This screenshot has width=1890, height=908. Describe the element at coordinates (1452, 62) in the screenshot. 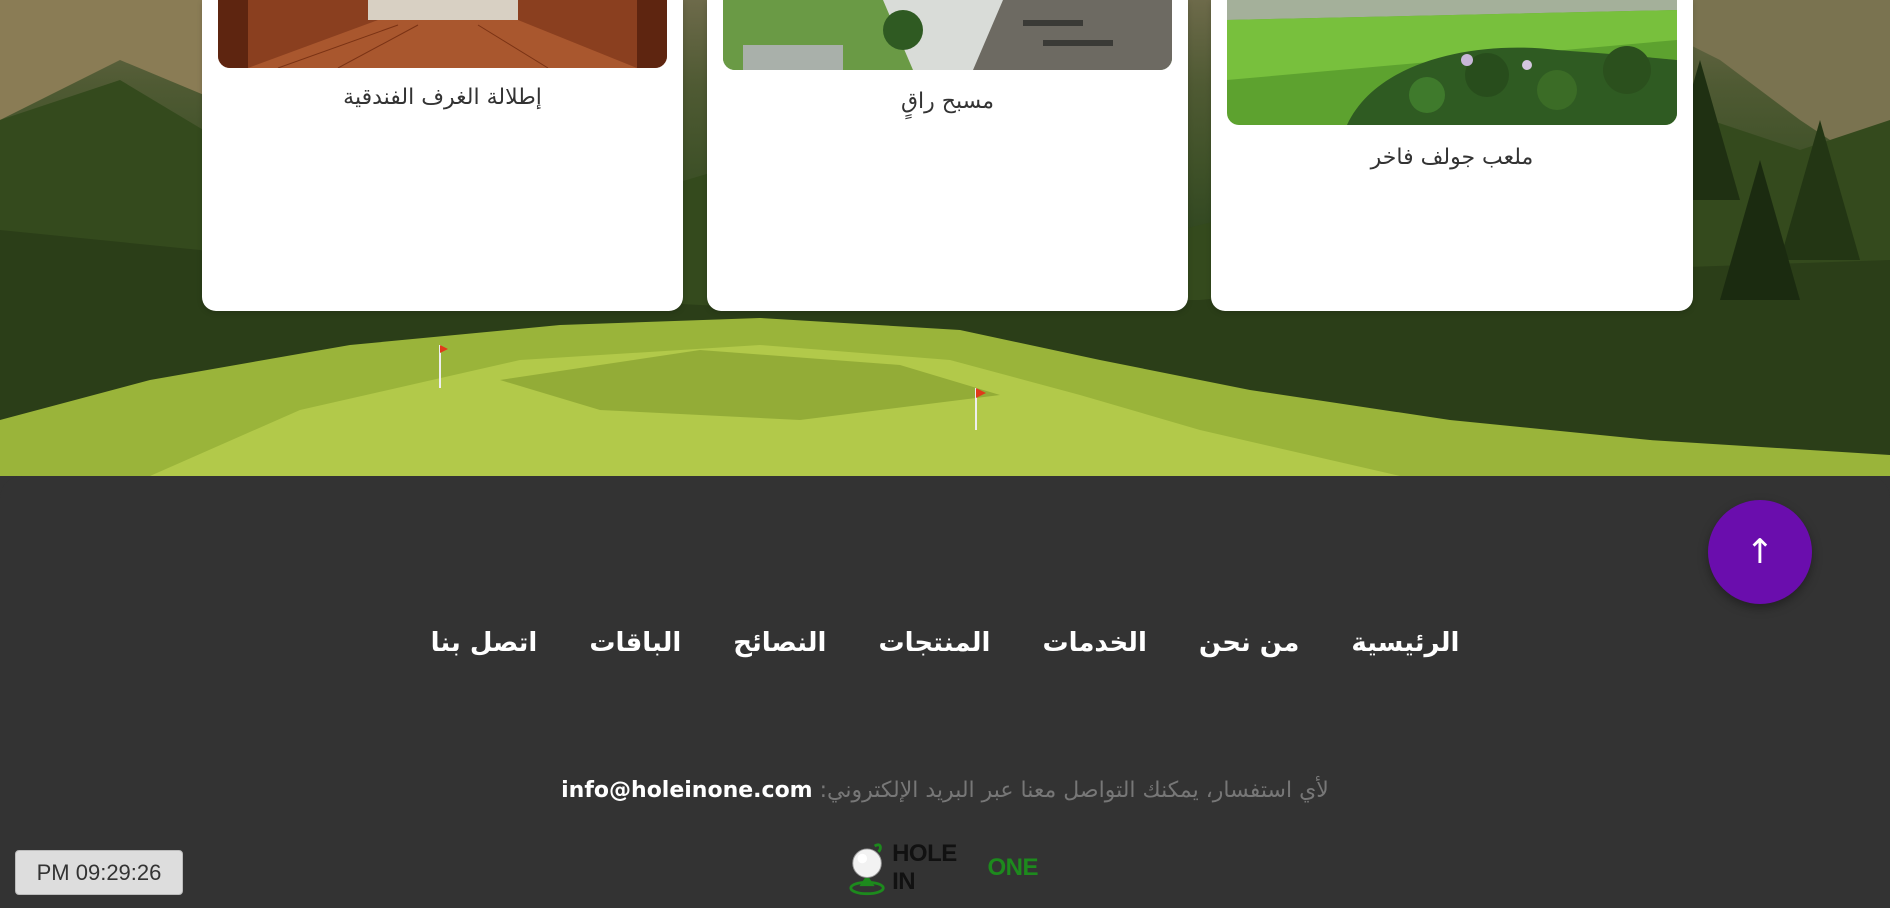

I see `golf-course-image` at that location.